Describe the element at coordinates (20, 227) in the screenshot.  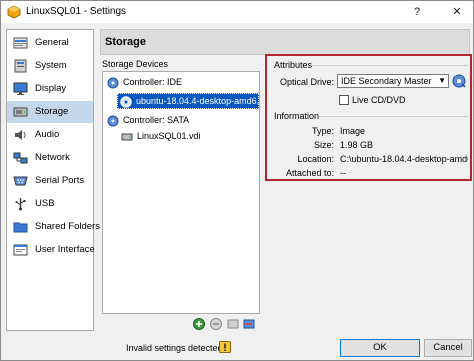
I see `shared-folders-icon` at that location.